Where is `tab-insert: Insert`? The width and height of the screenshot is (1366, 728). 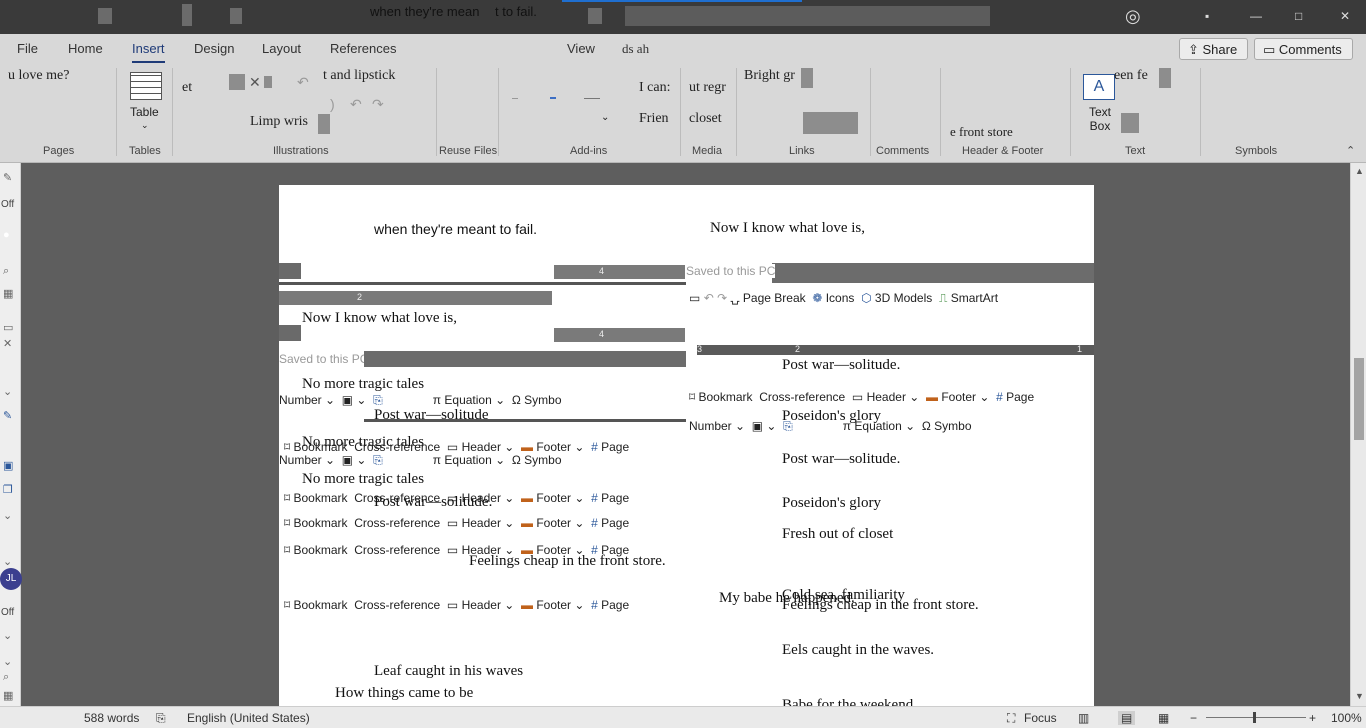
tab-insert: Insert is located at coordinates (148, 52).